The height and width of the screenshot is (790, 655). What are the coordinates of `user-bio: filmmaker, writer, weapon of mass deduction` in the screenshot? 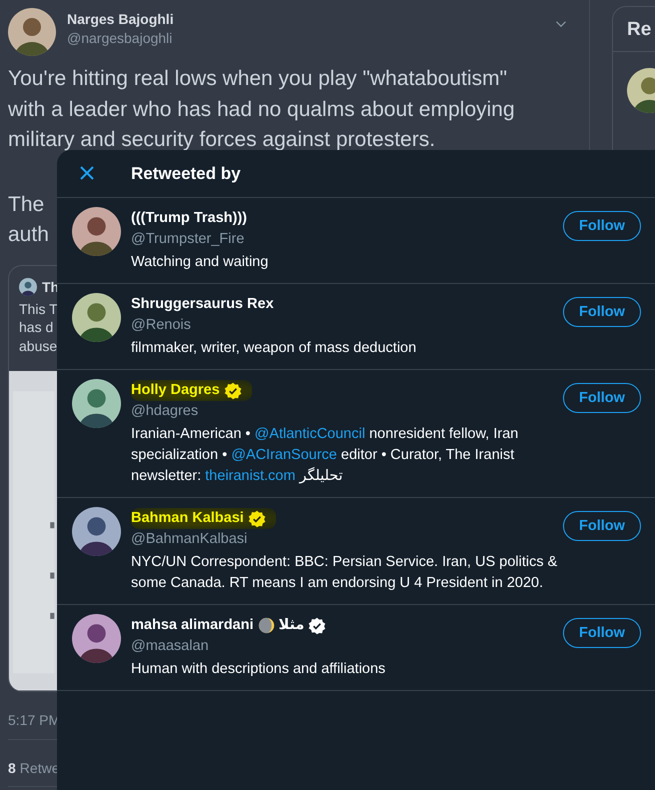 It's located at (274, 348).